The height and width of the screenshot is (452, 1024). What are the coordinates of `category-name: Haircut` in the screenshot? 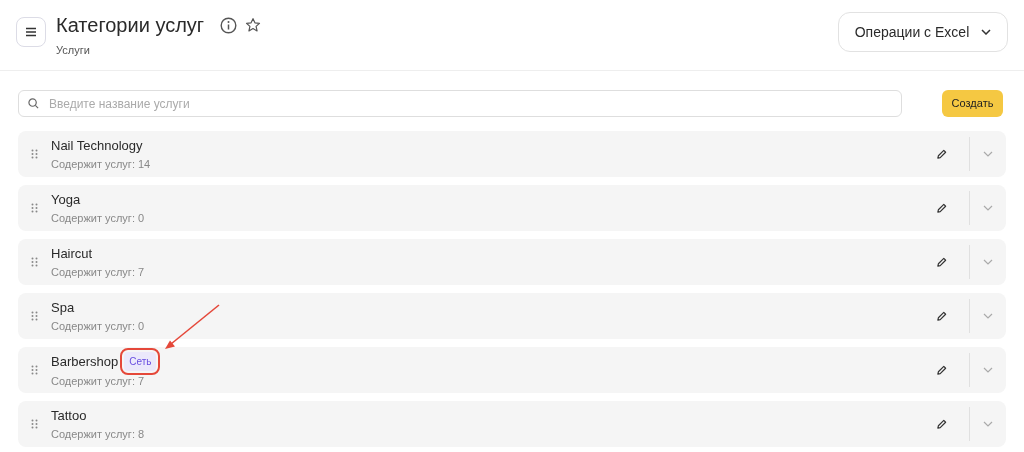 It's located at (72, 253).